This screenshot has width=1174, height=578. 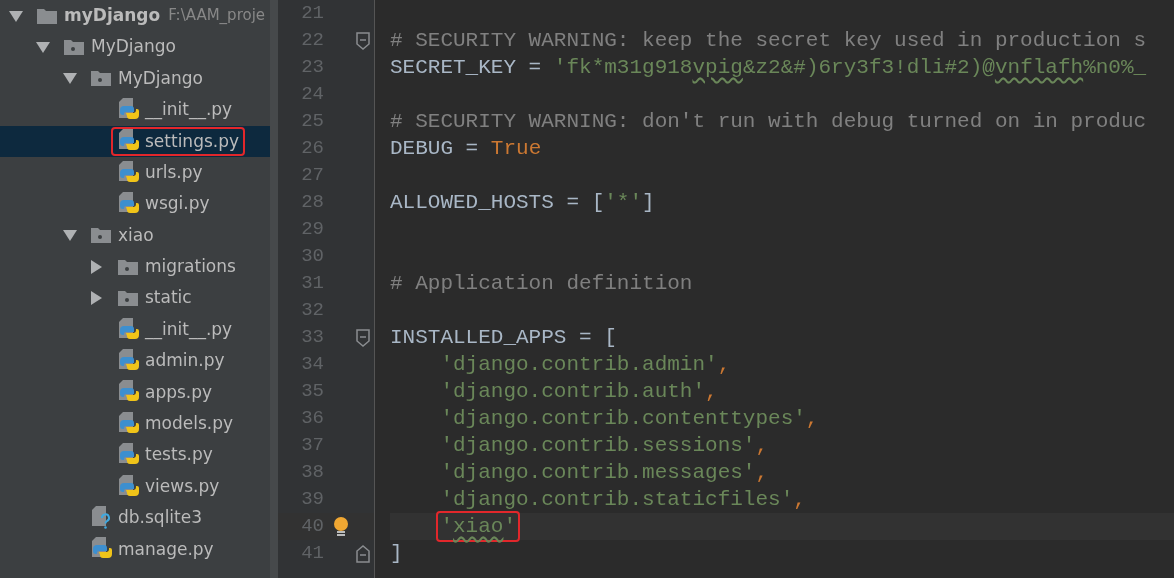 What do you see at coordinates (190, 267) in the screenshot?
I see `tree-item-label: migrations` at bounding box center [190, 267].